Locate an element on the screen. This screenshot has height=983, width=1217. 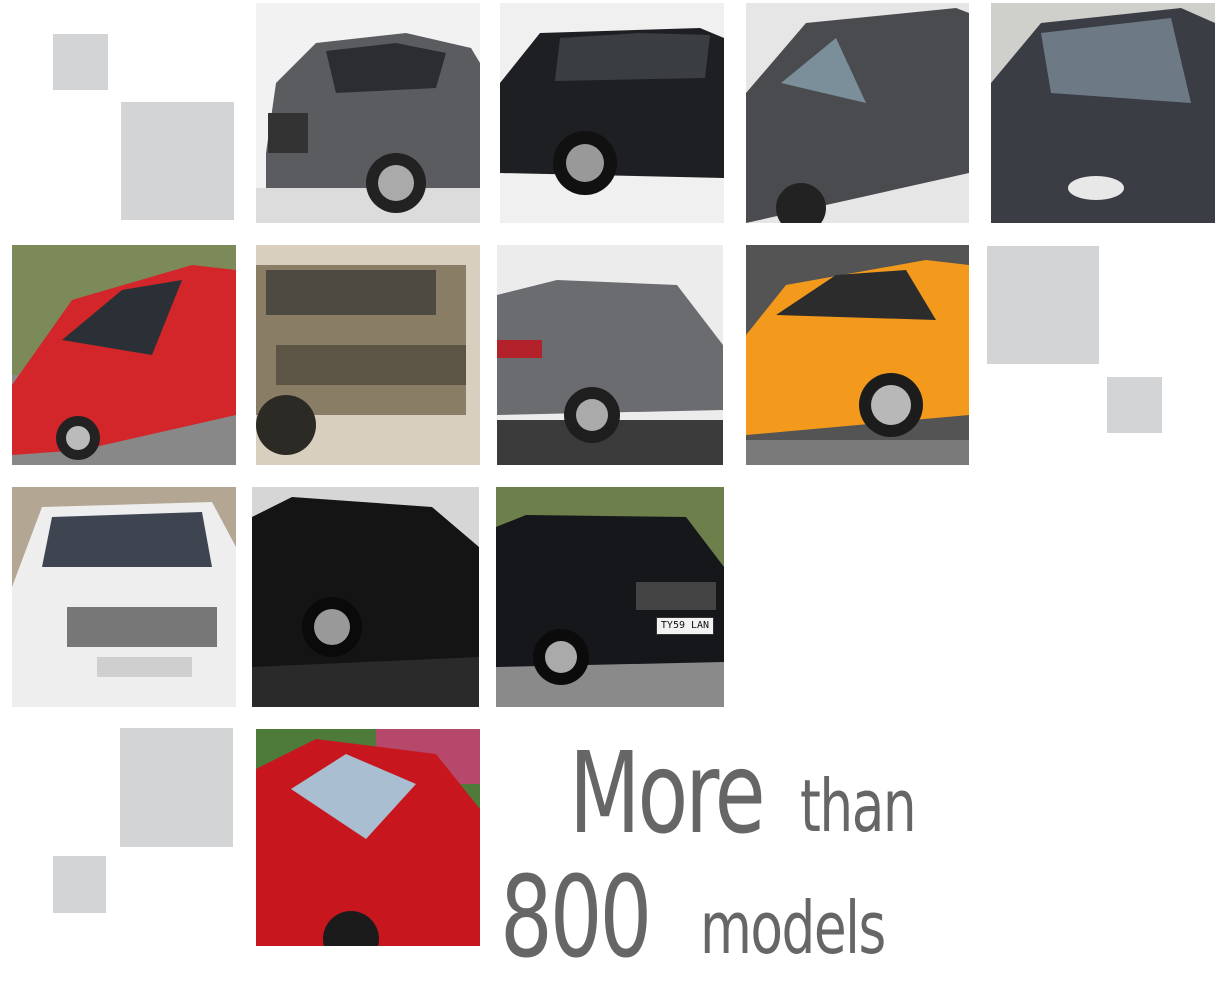
headline-more: More is located at coordinates (667, 794).